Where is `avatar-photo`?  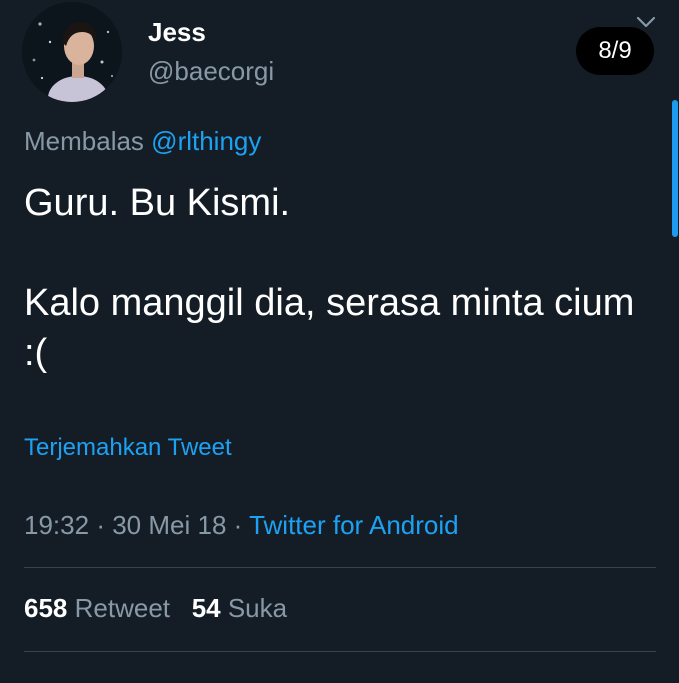
avatar-photo is located at coordinates (72, 52).